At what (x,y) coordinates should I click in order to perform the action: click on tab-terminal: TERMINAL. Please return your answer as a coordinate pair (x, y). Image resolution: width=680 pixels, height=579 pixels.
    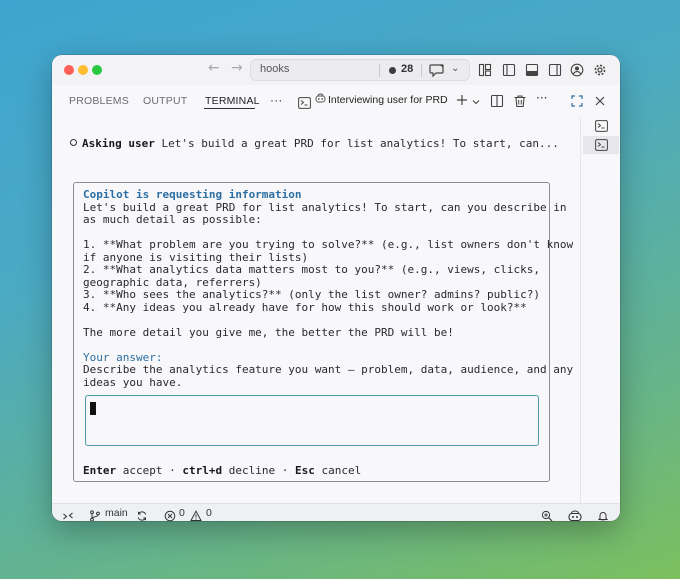
    Looking at the image, I should click on (232, 101).